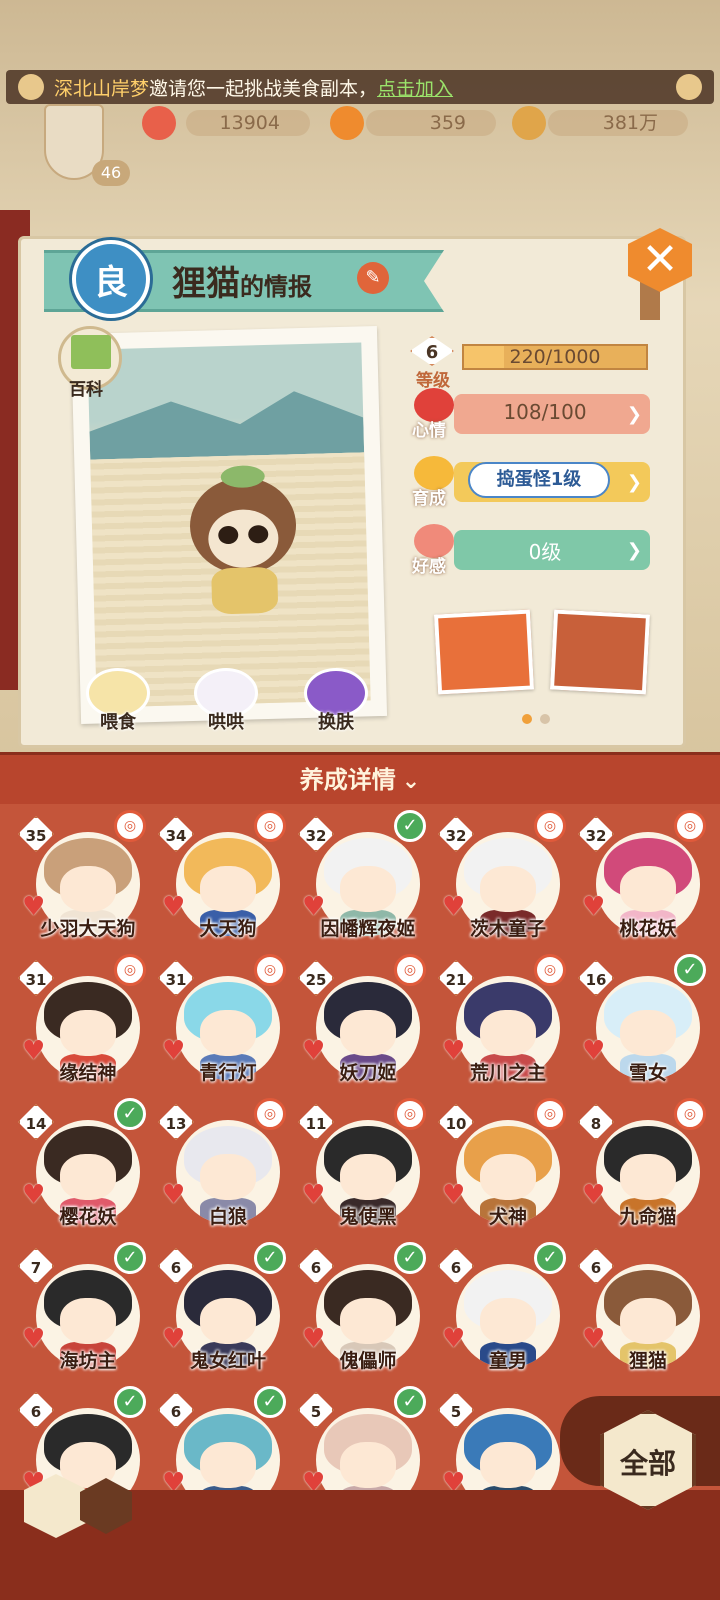 This screenshot has height=1600, width=720. What do you see at coordinates (618, 123) in the screenshot?
I see `resource-stat-c: 381万` at bounding box center [618, 123].